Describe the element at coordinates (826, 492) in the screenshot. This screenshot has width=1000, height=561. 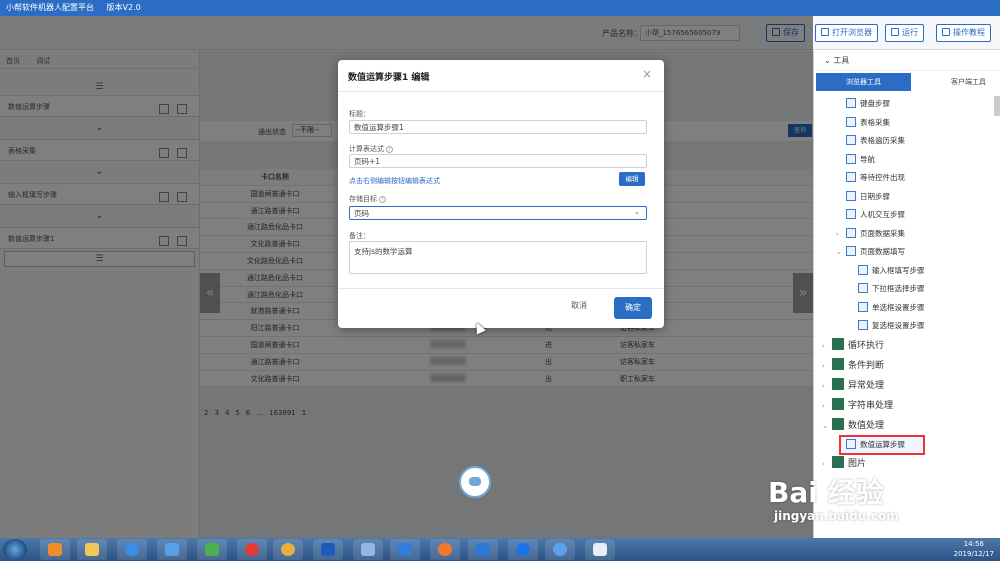
I see `watermark-brand: Bai 经验` at that location.